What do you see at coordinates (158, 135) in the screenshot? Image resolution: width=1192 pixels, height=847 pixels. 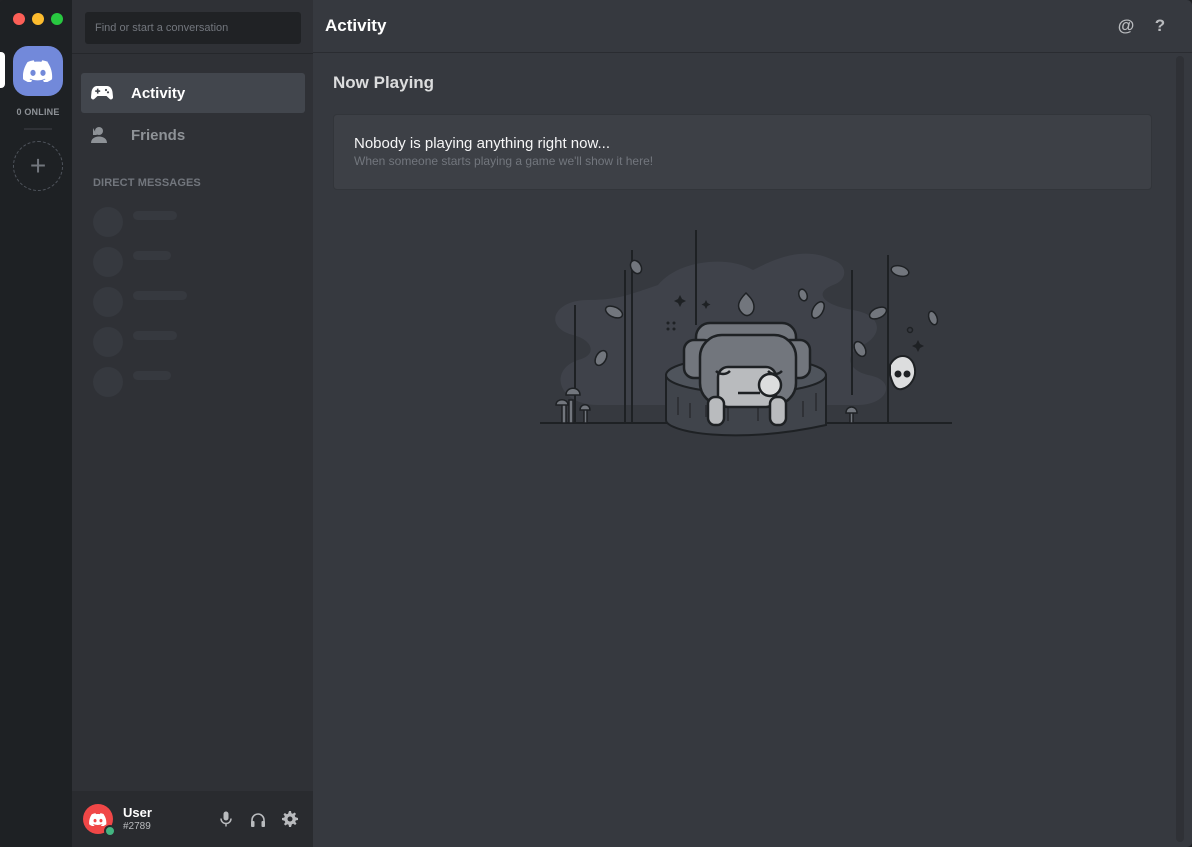 I see `nav-item-label: Friends` at bounding box center [158, 135].